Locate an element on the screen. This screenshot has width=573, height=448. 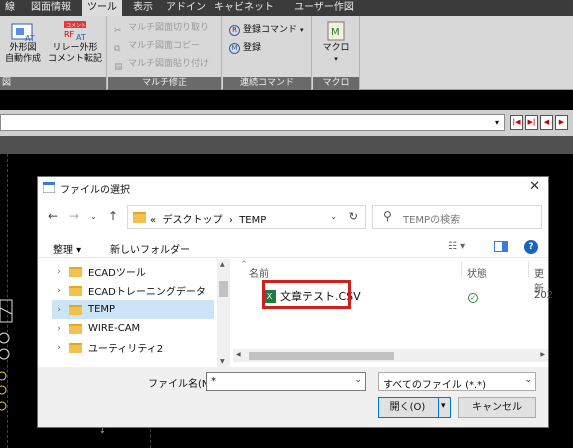
scissors-icon: ✂ is located at coordinates (118, 30).